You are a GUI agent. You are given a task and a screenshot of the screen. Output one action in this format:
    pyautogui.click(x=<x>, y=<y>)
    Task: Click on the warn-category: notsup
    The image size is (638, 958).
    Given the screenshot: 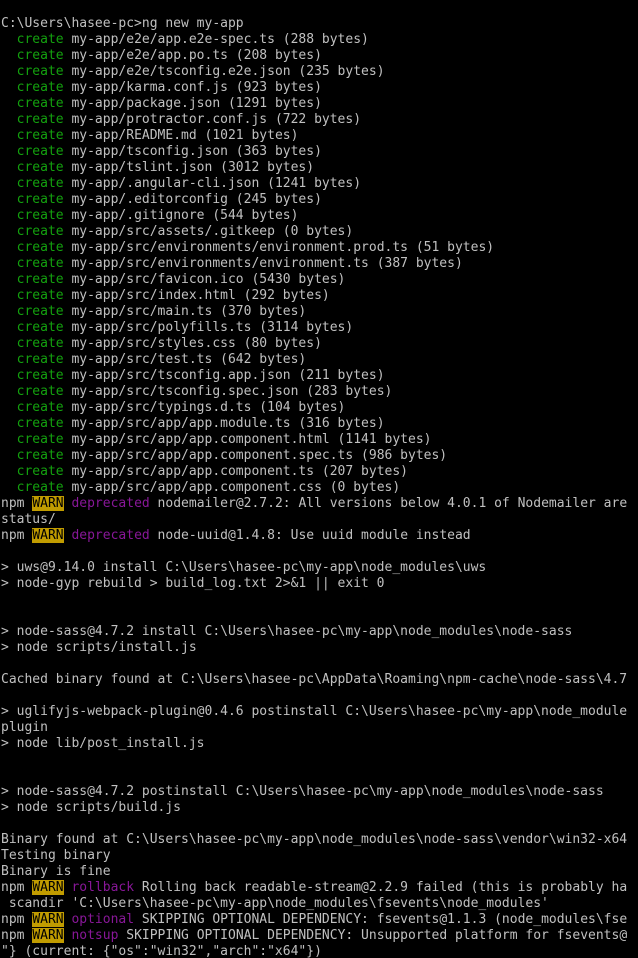 What is the action you would take?
    pyautogui.click(x=95, y=935)
    